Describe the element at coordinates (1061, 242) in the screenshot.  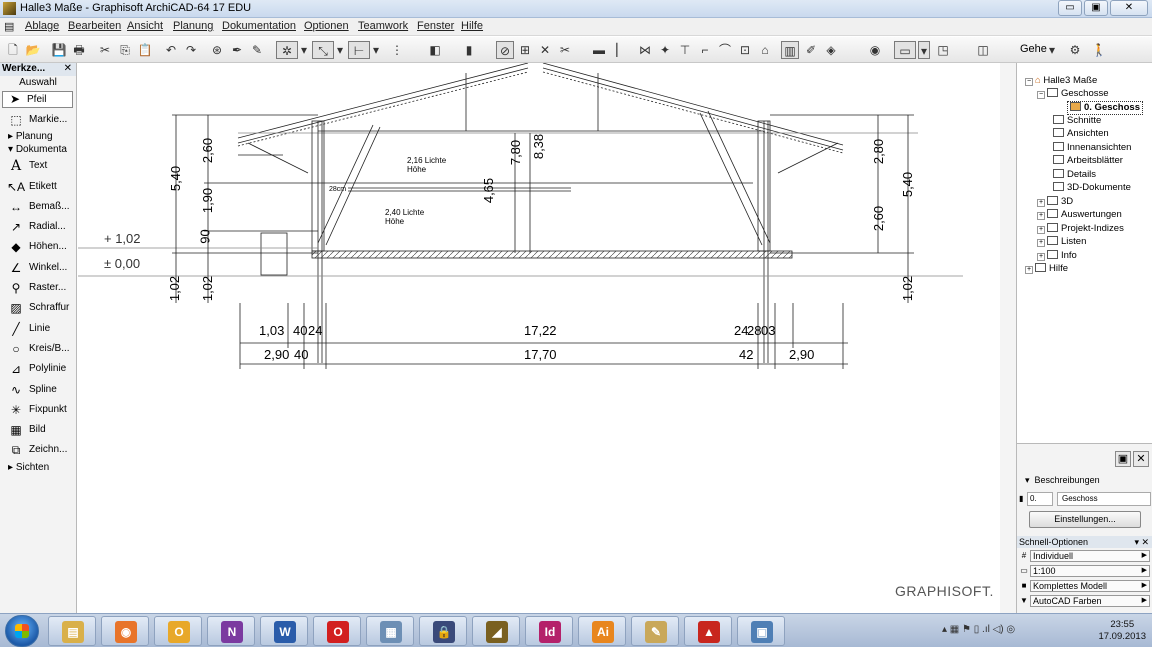
I see `tree-node-lists: + Listen` at that location.